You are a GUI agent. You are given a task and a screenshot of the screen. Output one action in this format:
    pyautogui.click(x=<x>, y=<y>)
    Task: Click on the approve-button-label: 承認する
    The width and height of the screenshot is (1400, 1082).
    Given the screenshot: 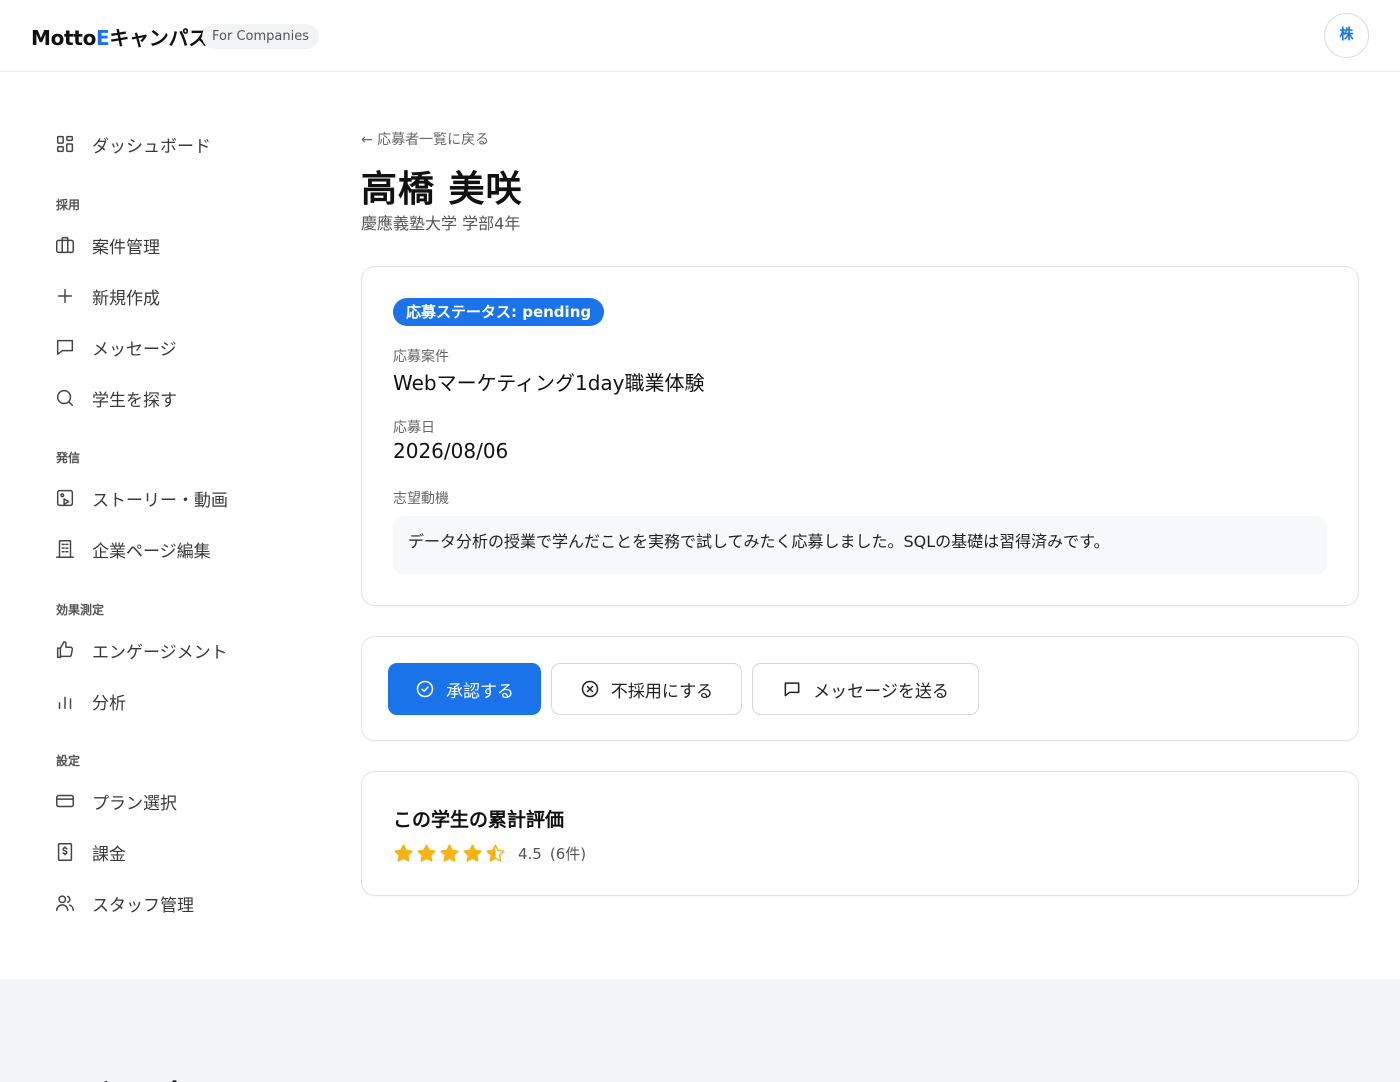 What is the action you would take?
    pyautogui.click(x=480, y=691)
    